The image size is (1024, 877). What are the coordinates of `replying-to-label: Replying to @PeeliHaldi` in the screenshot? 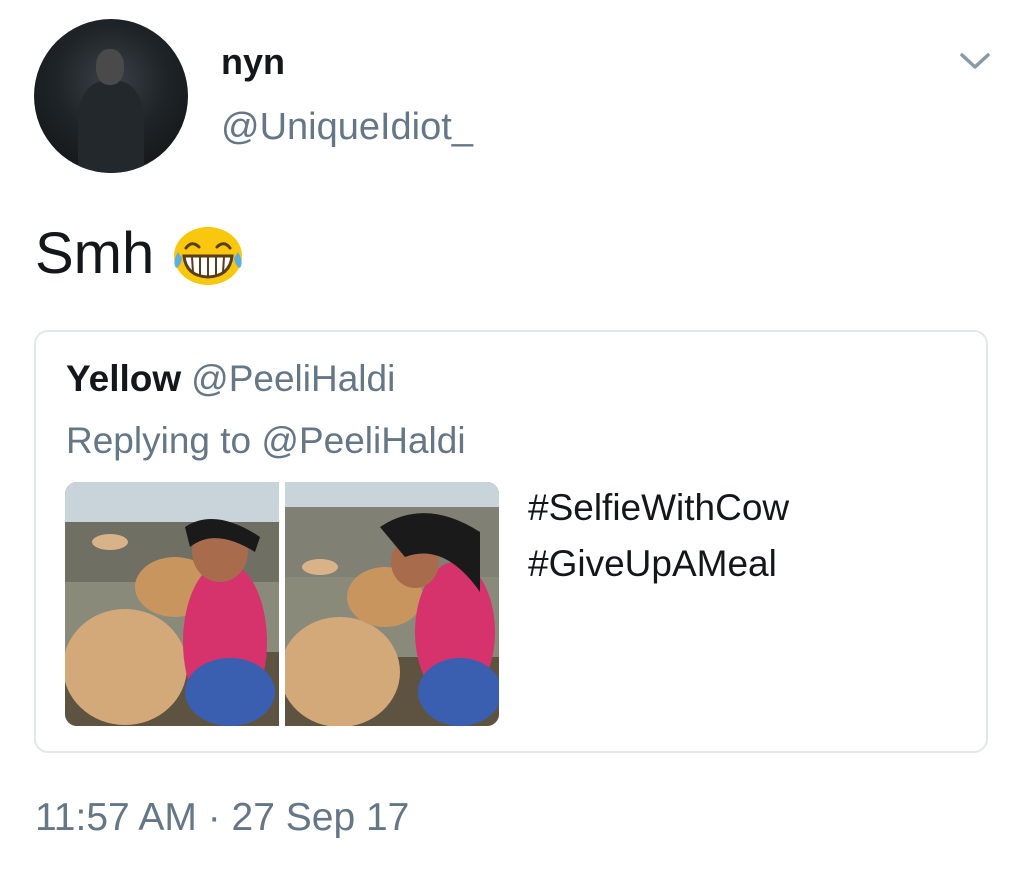 It's located at (266, 440).